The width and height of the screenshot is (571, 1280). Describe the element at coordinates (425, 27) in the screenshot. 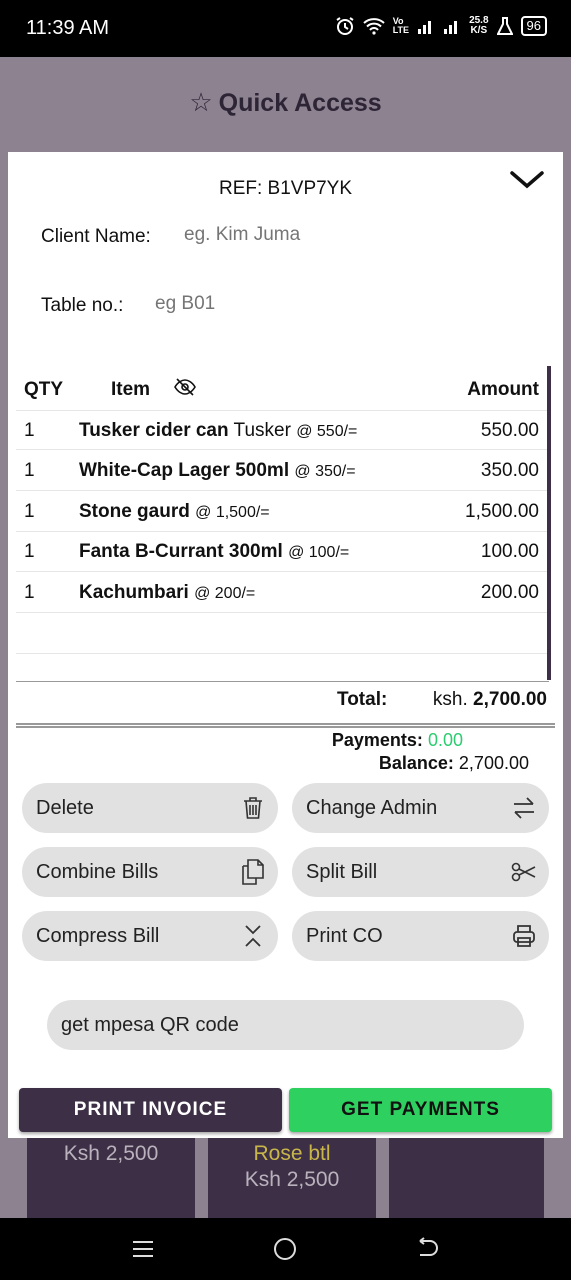

I see `signal-icon` at that location.